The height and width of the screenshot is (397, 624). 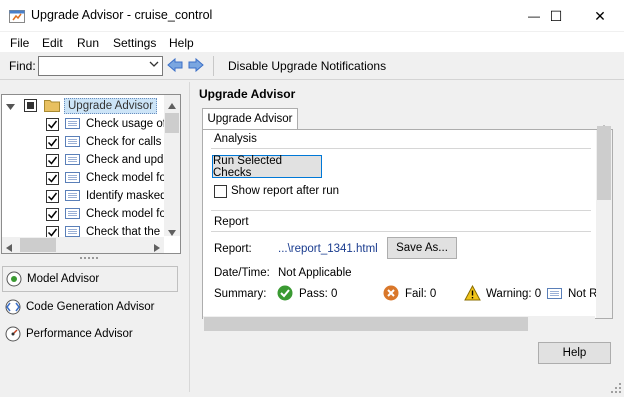 What do you see at coordinates (267, 167) in the screenshot?
I see `run-selected-checks-button: Run Selected Checks` at bounding box center [267, 167].